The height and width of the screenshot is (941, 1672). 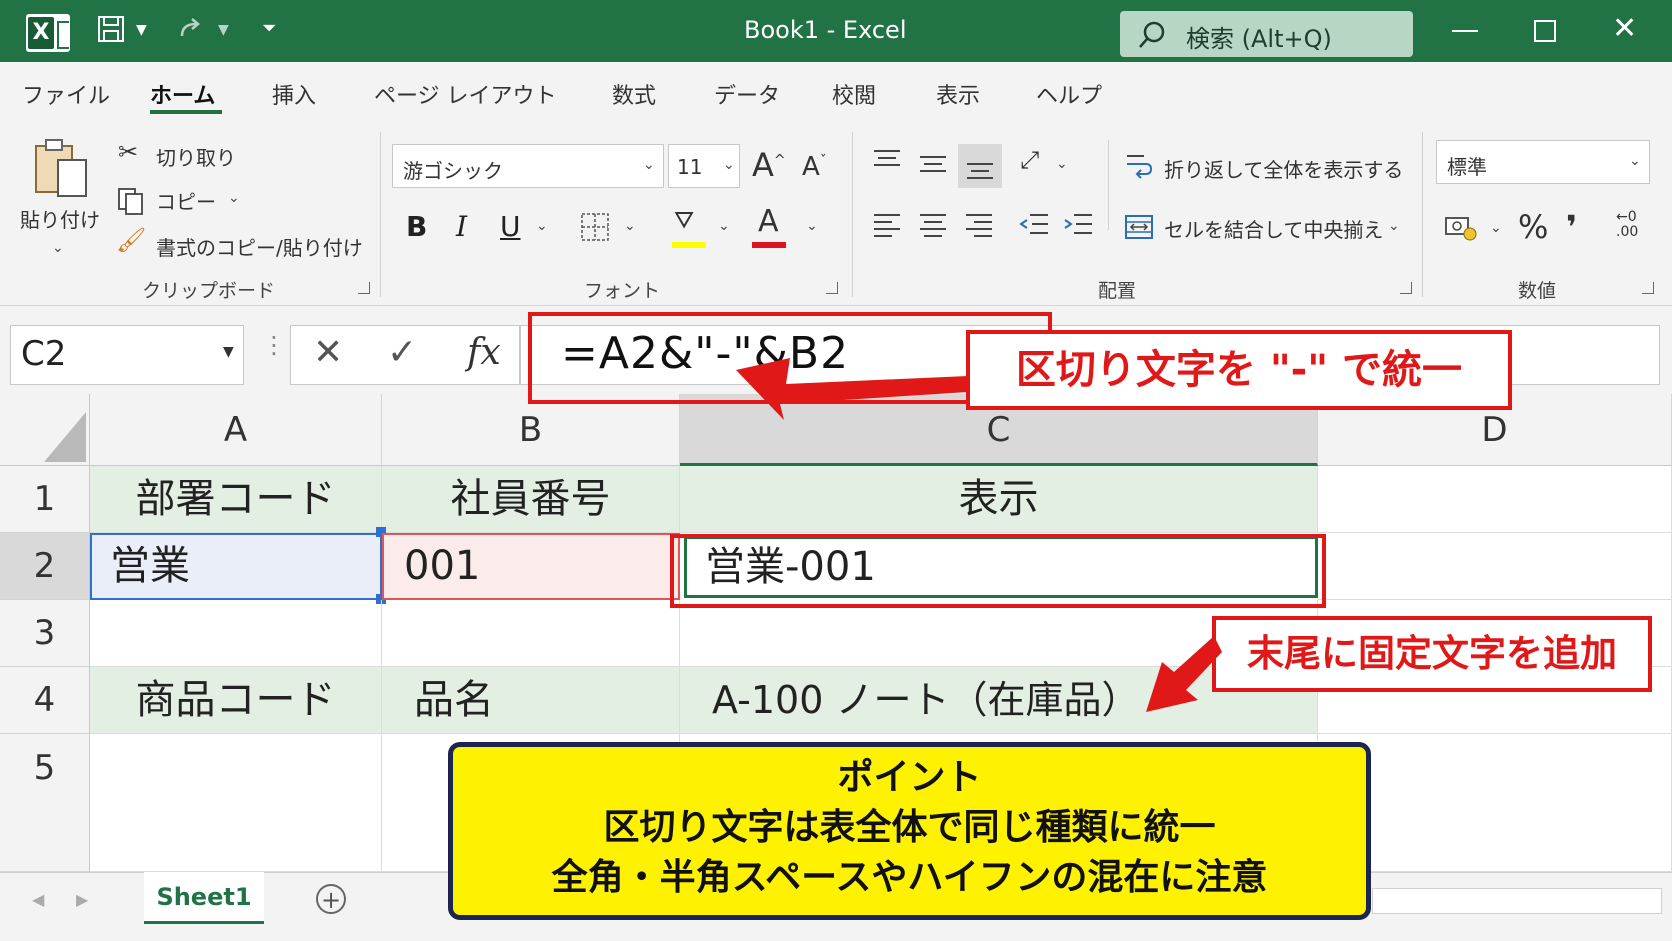 What do you see at coordinates (45, 430) in the screenshot?
I see `select-all-button` at bounding box center [45, 430].